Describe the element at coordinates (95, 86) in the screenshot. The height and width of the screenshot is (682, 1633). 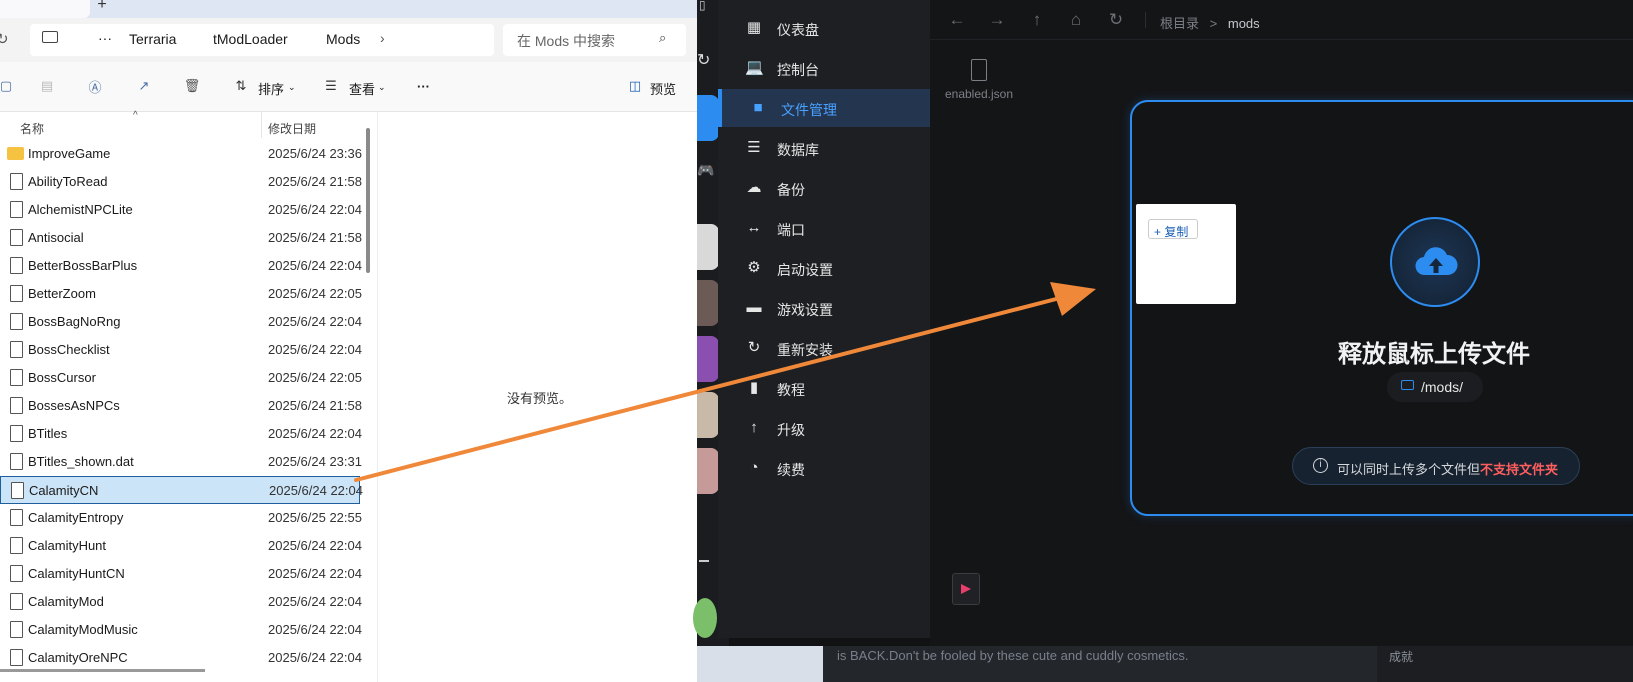
I see `rename-icon: Ⓐ` at that location.